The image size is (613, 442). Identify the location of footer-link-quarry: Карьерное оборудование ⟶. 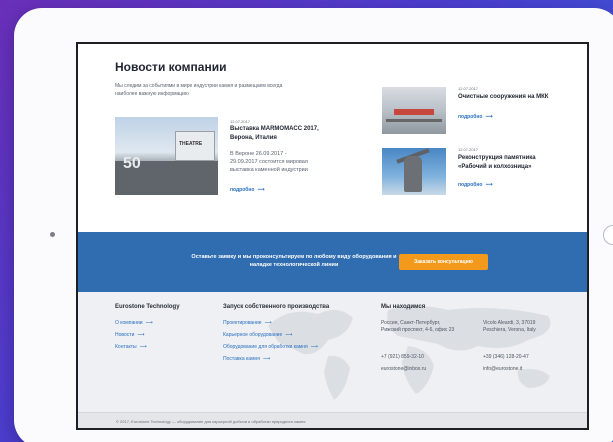
(257, 335).